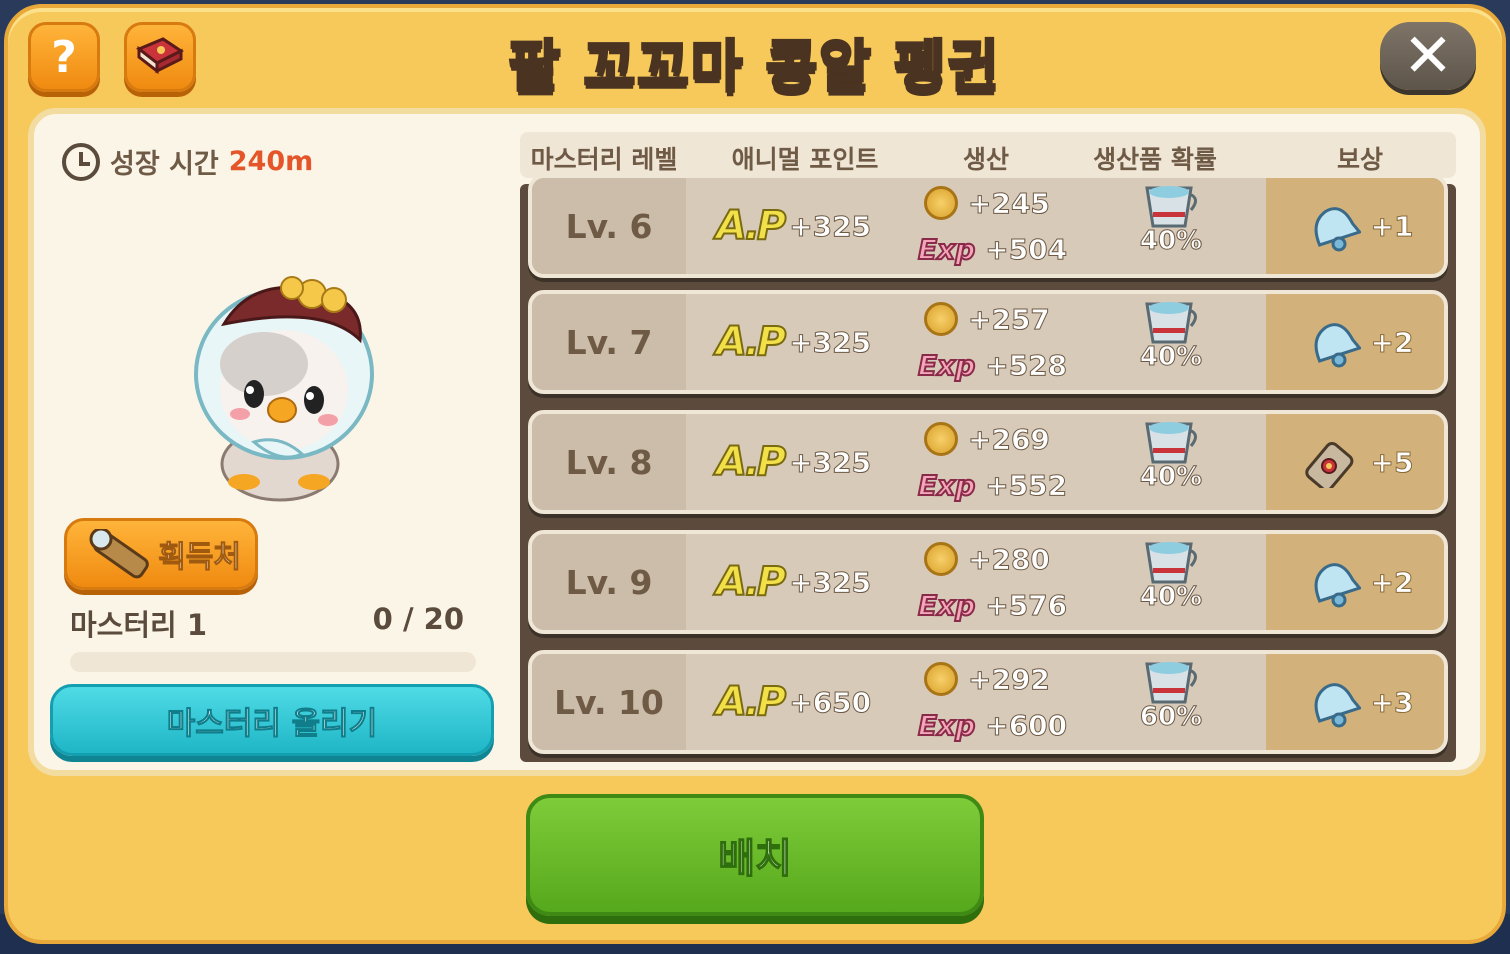 The height and width of the screenshot is (954, 1510). I want to click on coin-value: +269, so click(1009, 439).